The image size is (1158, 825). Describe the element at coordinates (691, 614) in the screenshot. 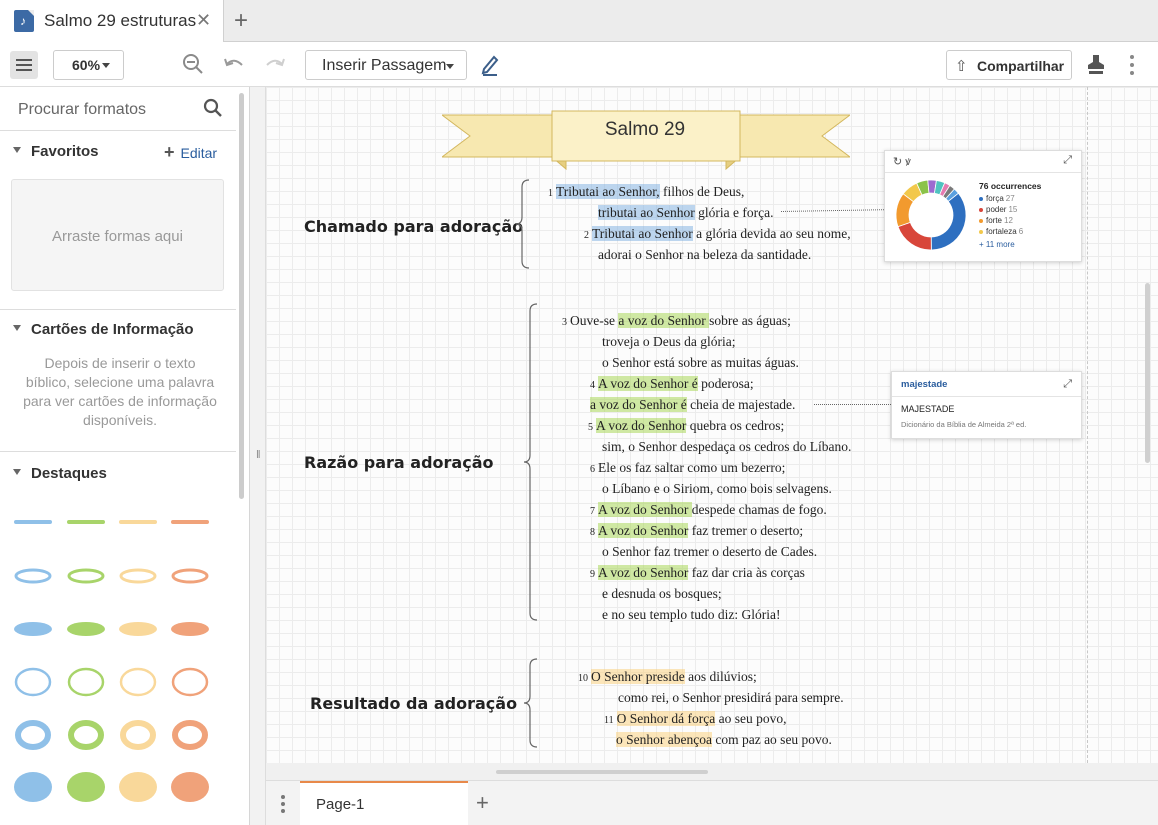

I see `verse-text: e no seu templo tudo diz: Glória!` at that location.